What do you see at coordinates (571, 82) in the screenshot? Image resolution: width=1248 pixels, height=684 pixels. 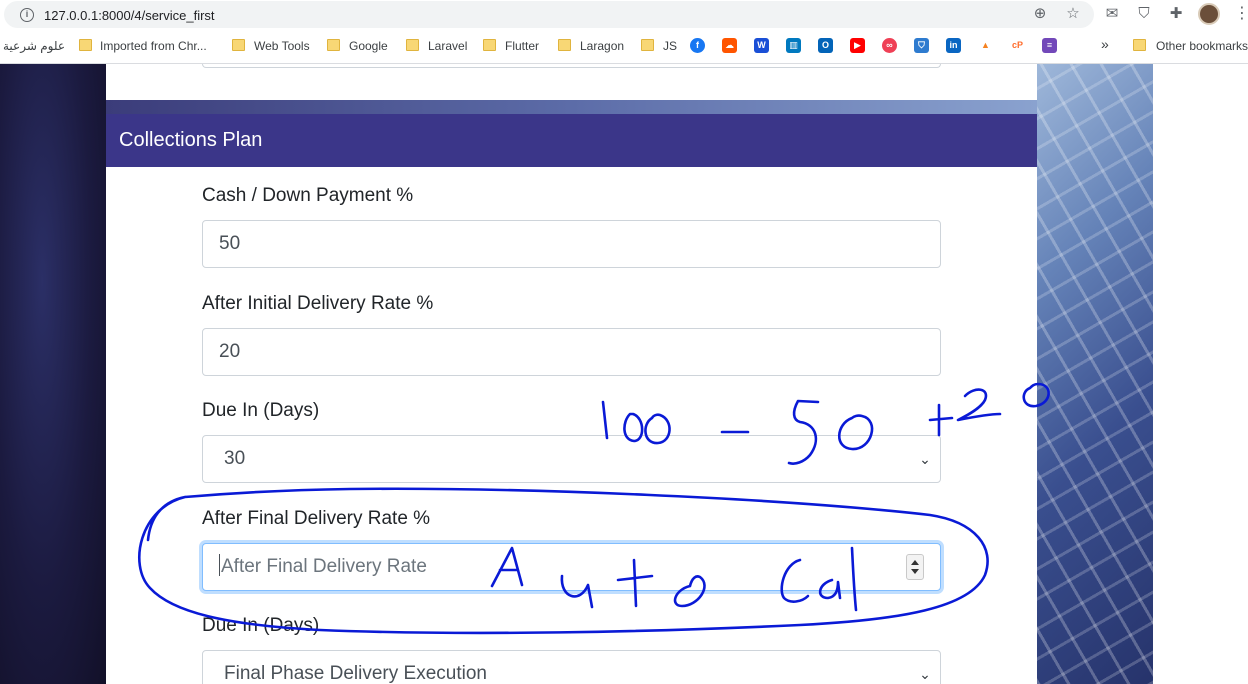 I see `previous-card-bottom` at bounding box center [571, 82].